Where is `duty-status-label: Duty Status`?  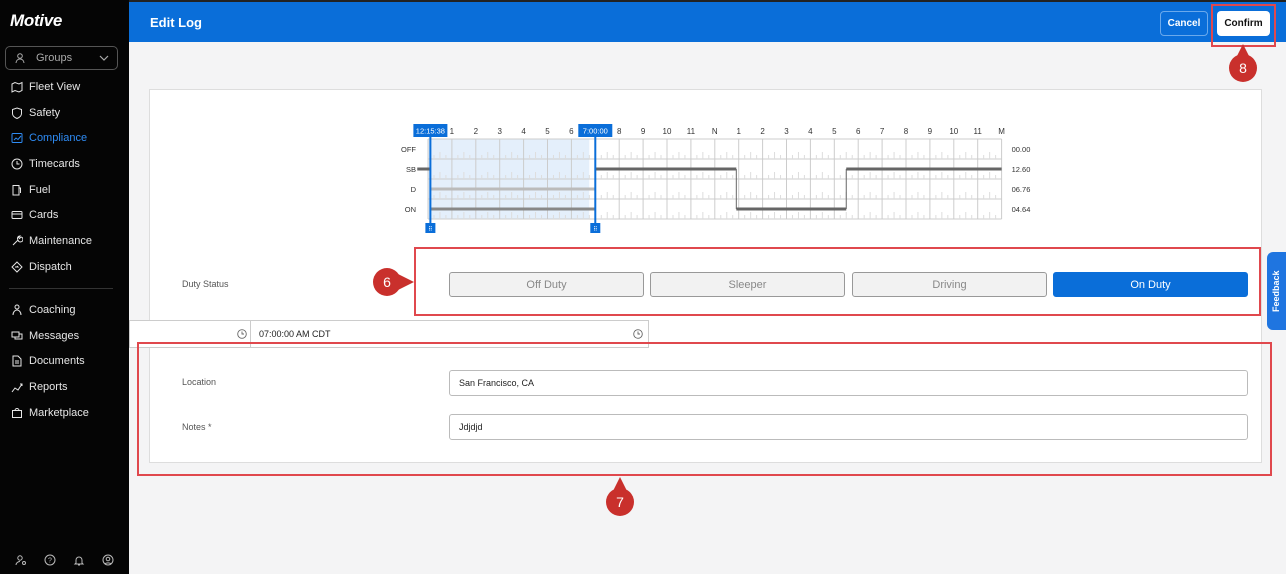 duty-status-label: Duty Status is located at coordinates (205, 284).